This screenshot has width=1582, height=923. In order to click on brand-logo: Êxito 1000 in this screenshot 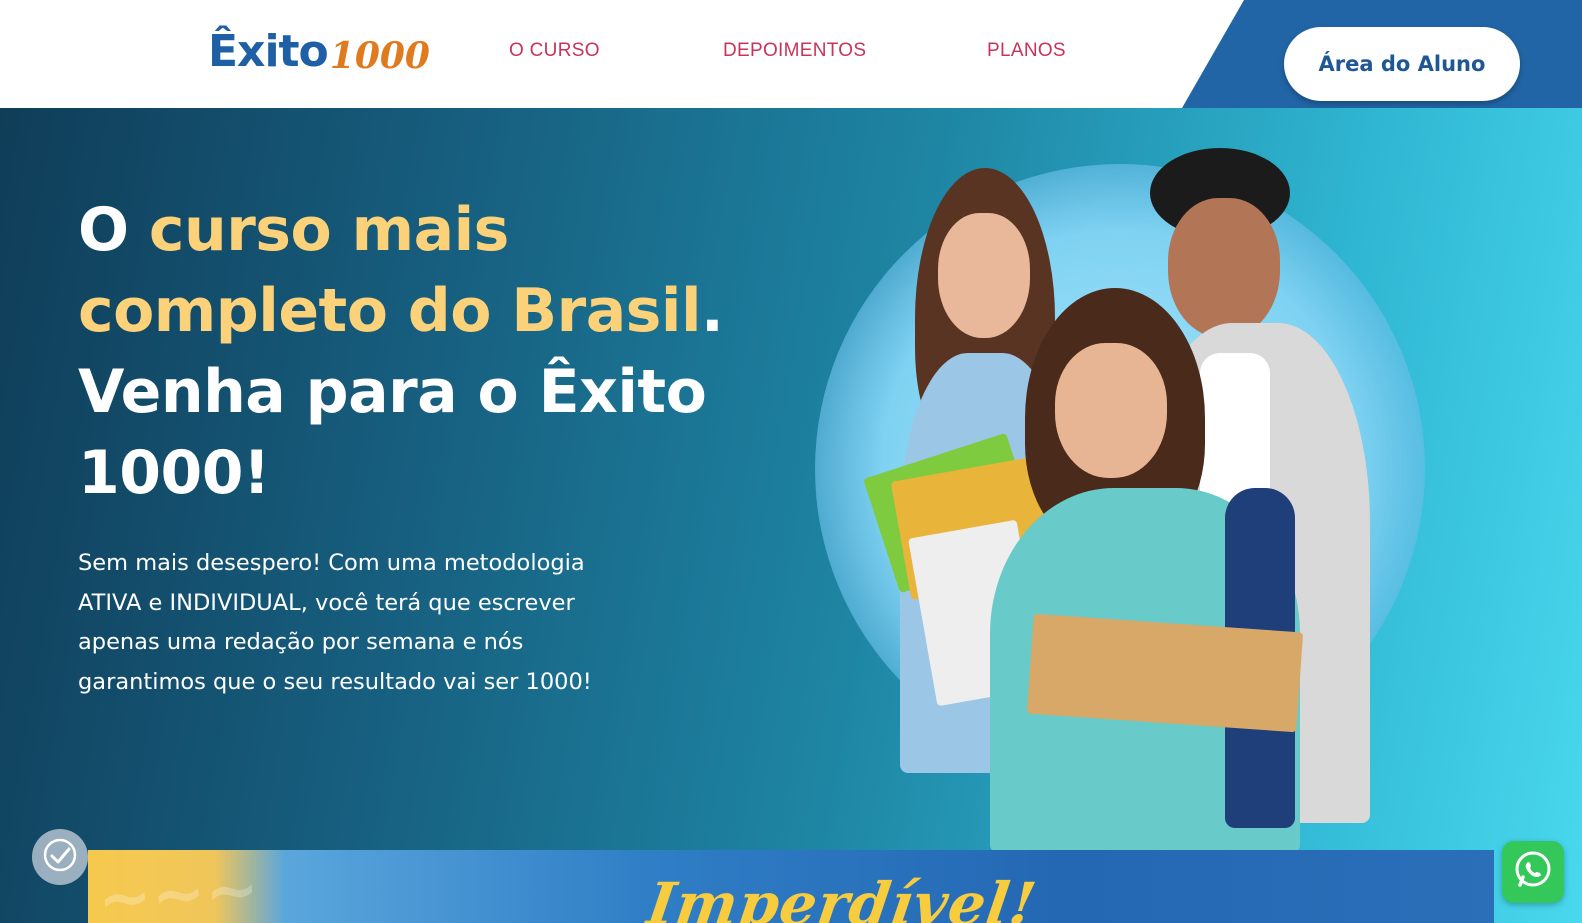, I will do `click(319, 49)`.